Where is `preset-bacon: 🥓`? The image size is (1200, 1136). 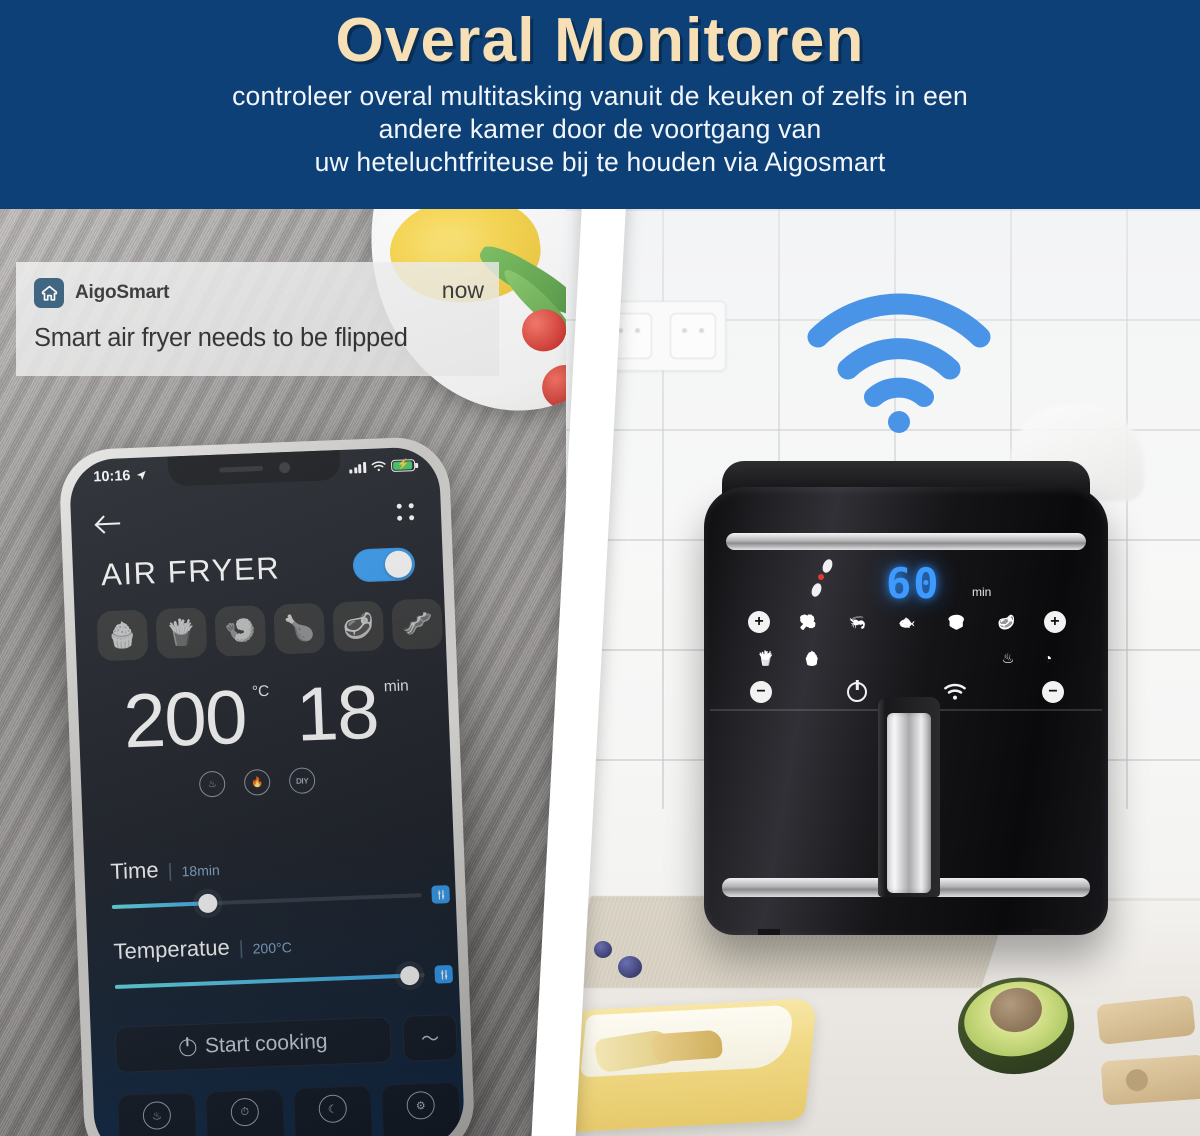 preset-bacon: 🥓 is located at coordinates (417, 624).